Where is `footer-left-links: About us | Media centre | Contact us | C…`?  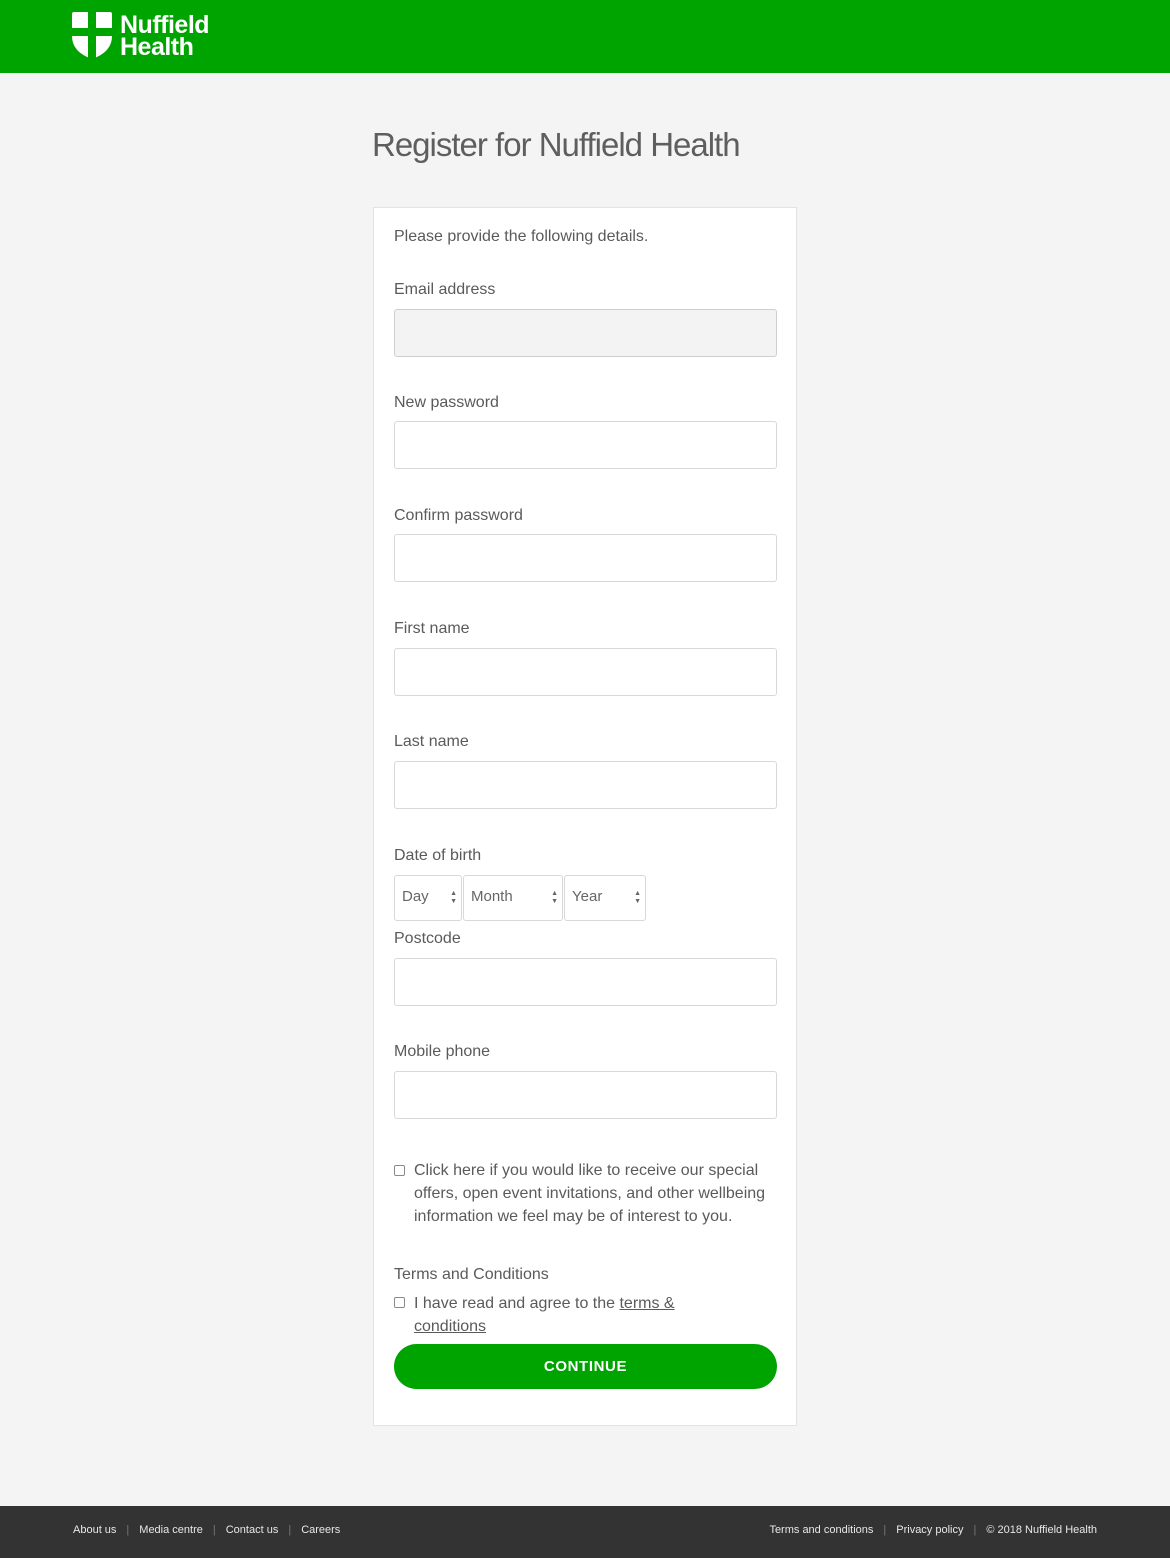
footer-left-links: About us | Media centre | Contact us | C… is located at coordinates (206, 1530).